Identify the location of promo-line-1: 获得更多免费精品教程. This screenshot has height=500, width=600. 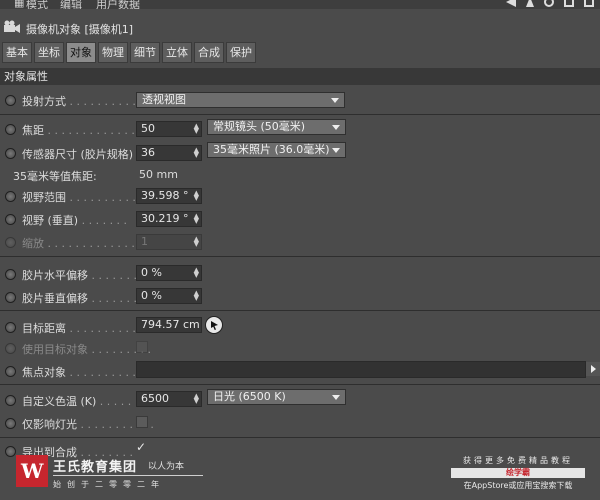
(518, 460).